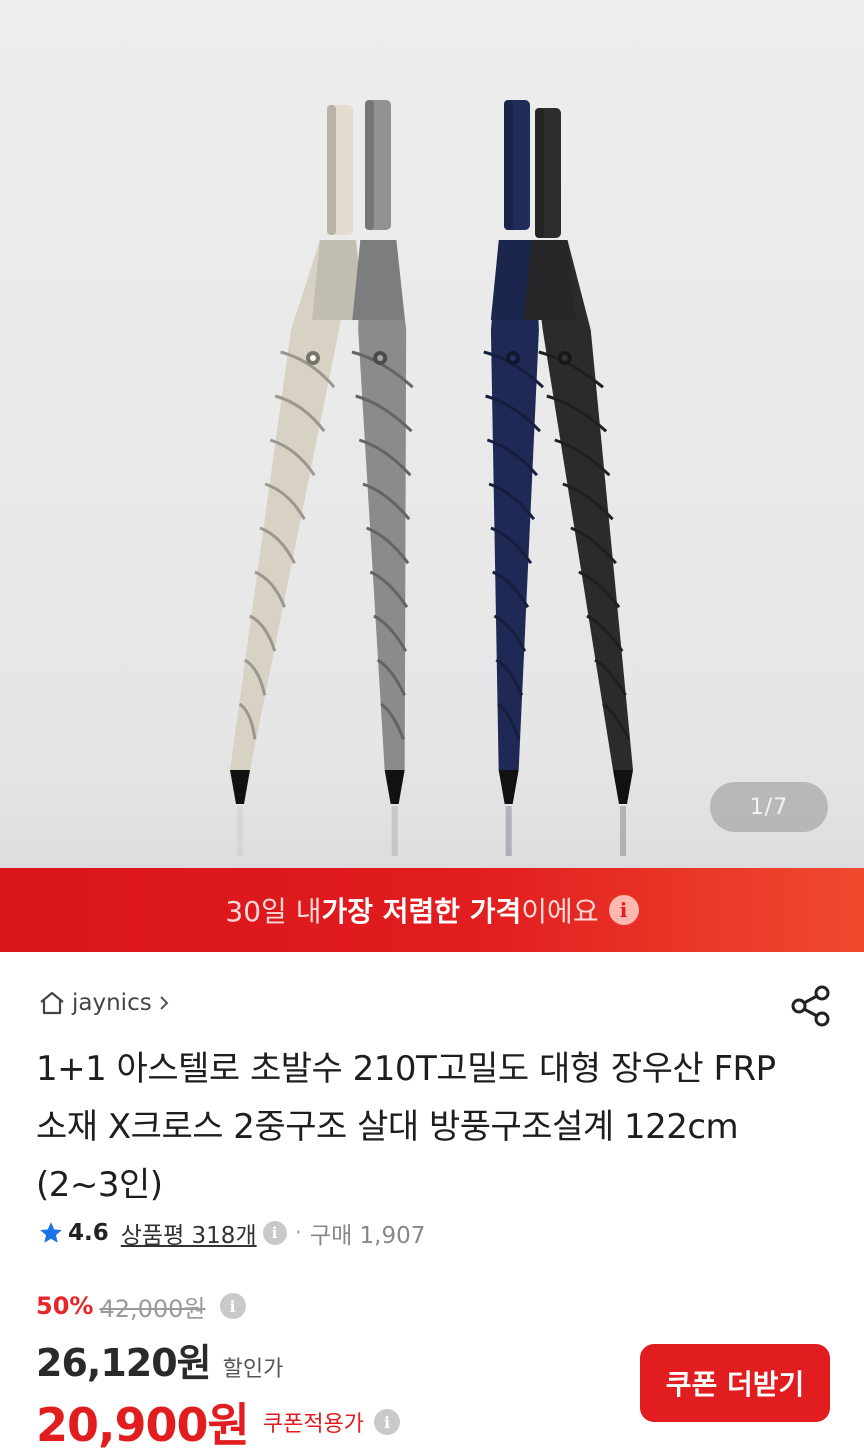 This screenshot has height=1455, width=864. What do you see at coordinates (51, 1232) in the screenshot?
I see `star-icon` at bounding box center [51, 1232].